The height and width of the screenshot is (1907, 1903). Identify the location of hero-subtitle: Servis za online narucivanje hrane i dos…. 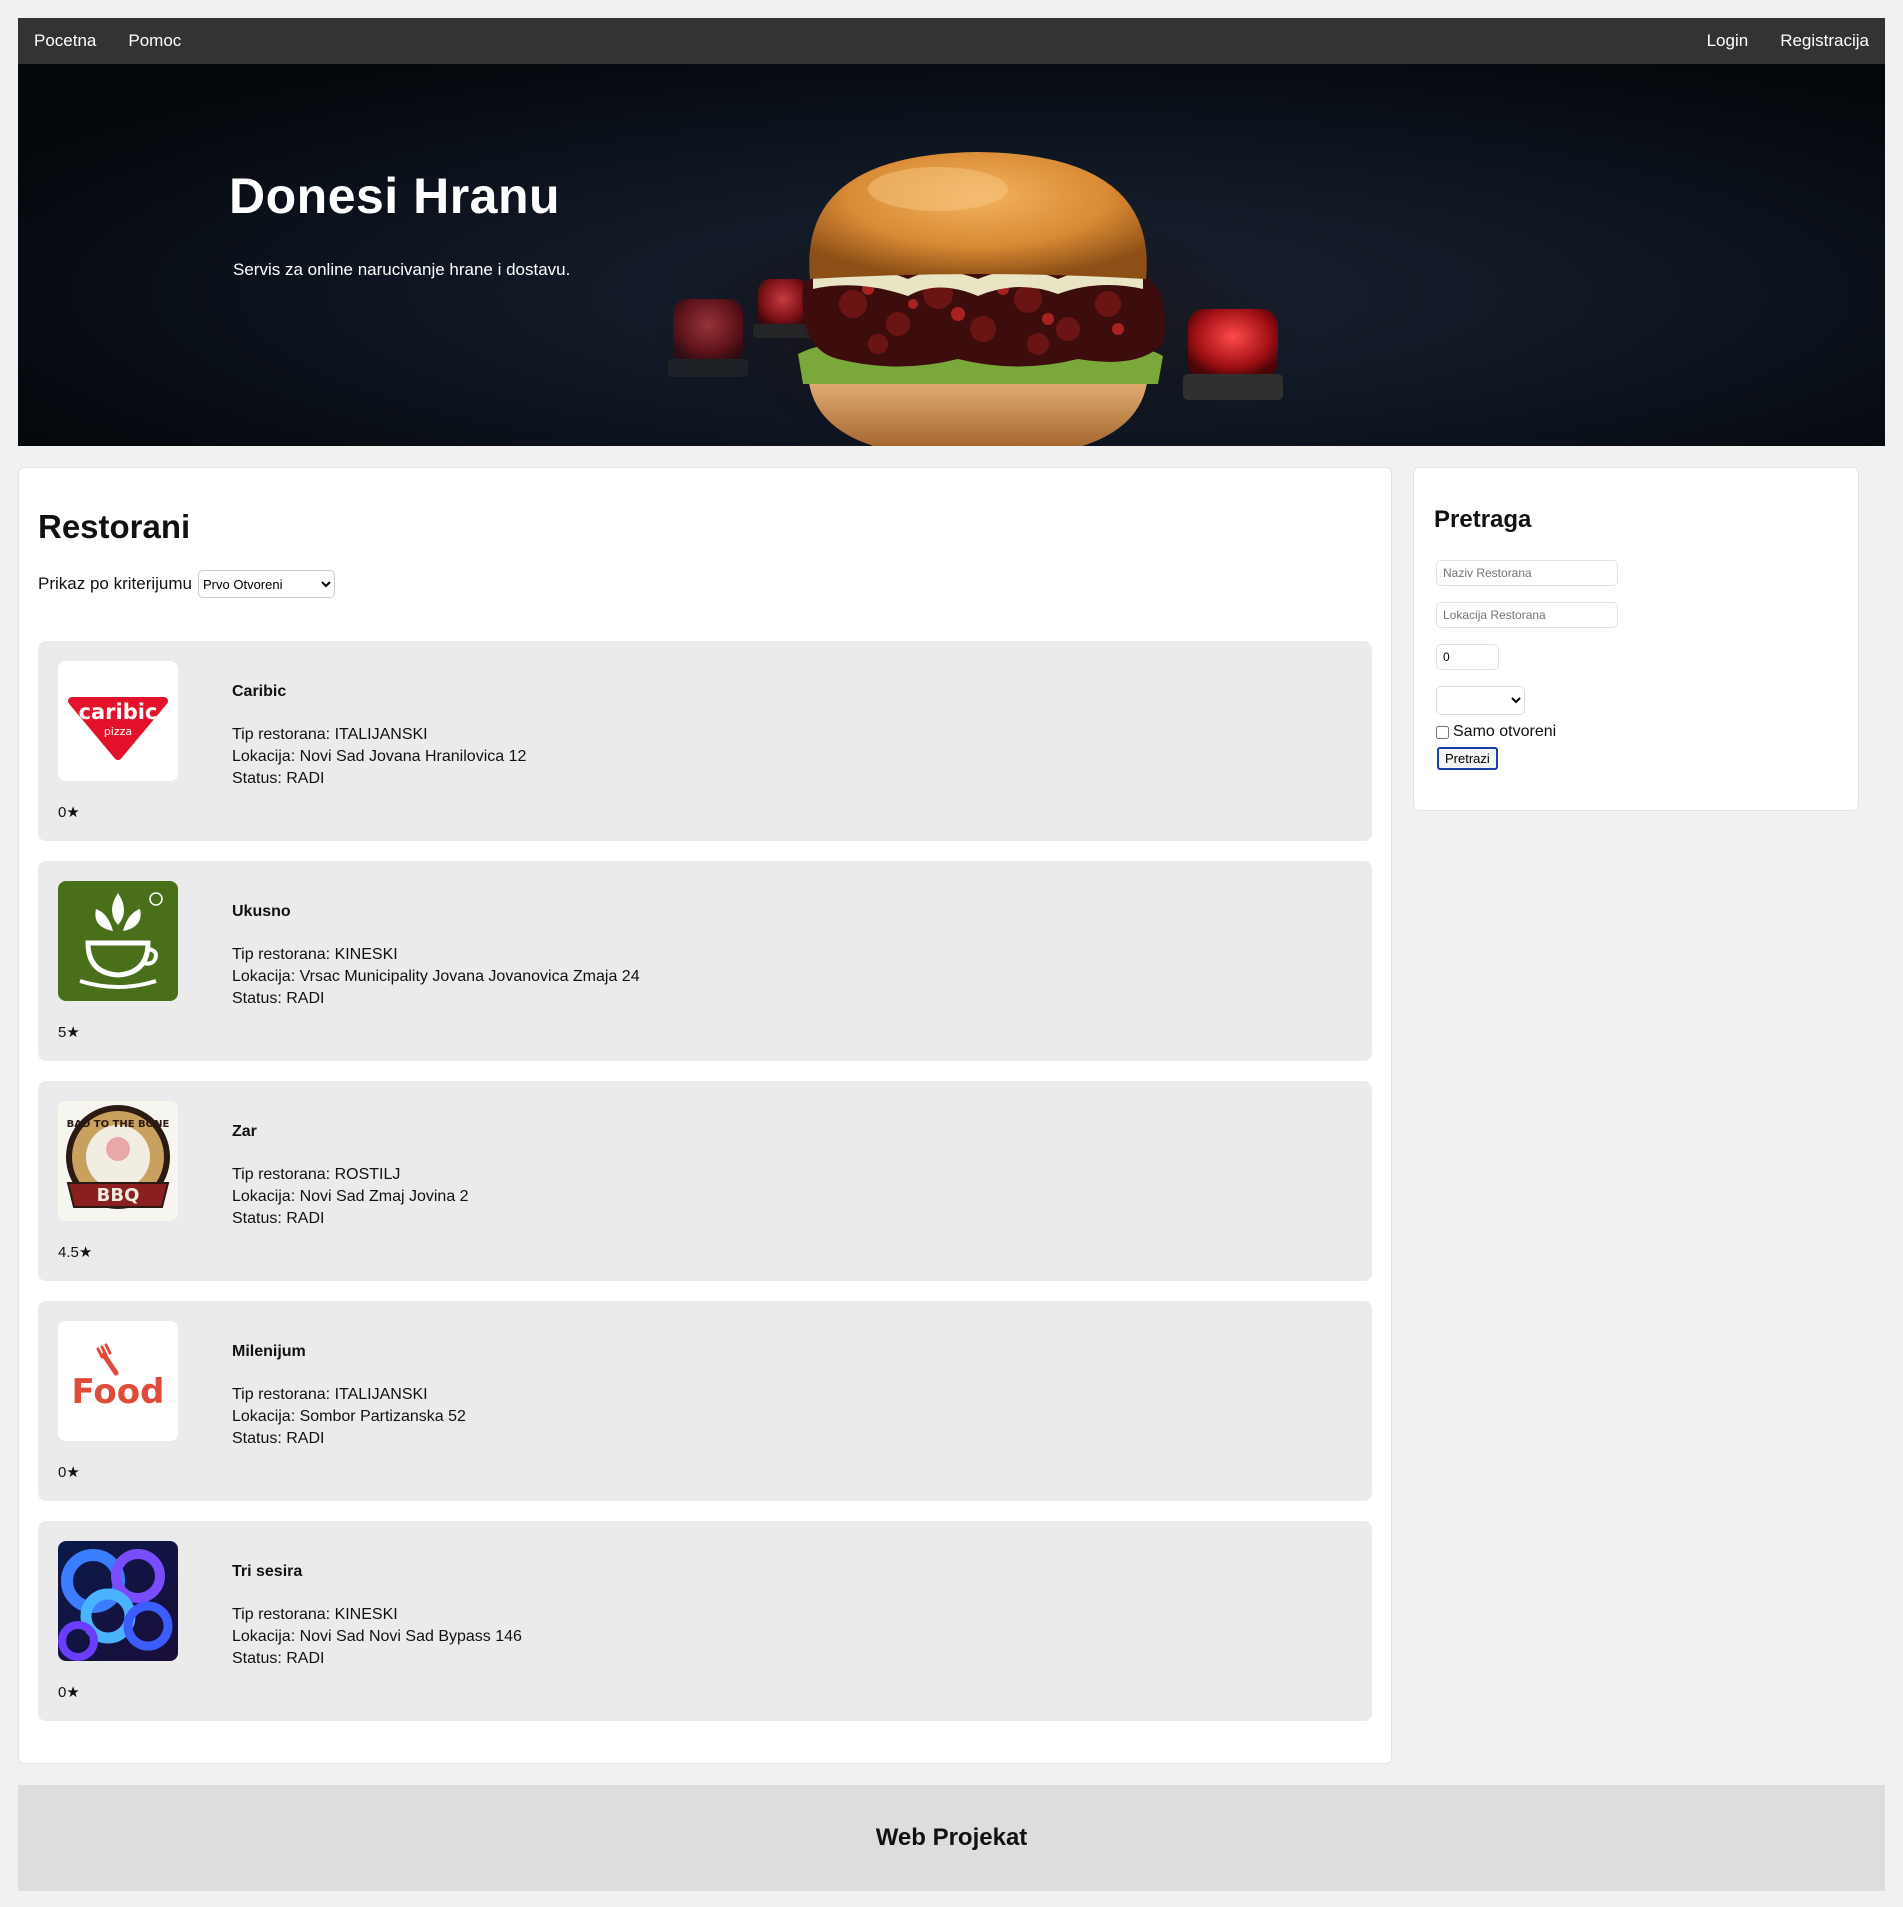
(402, 269).